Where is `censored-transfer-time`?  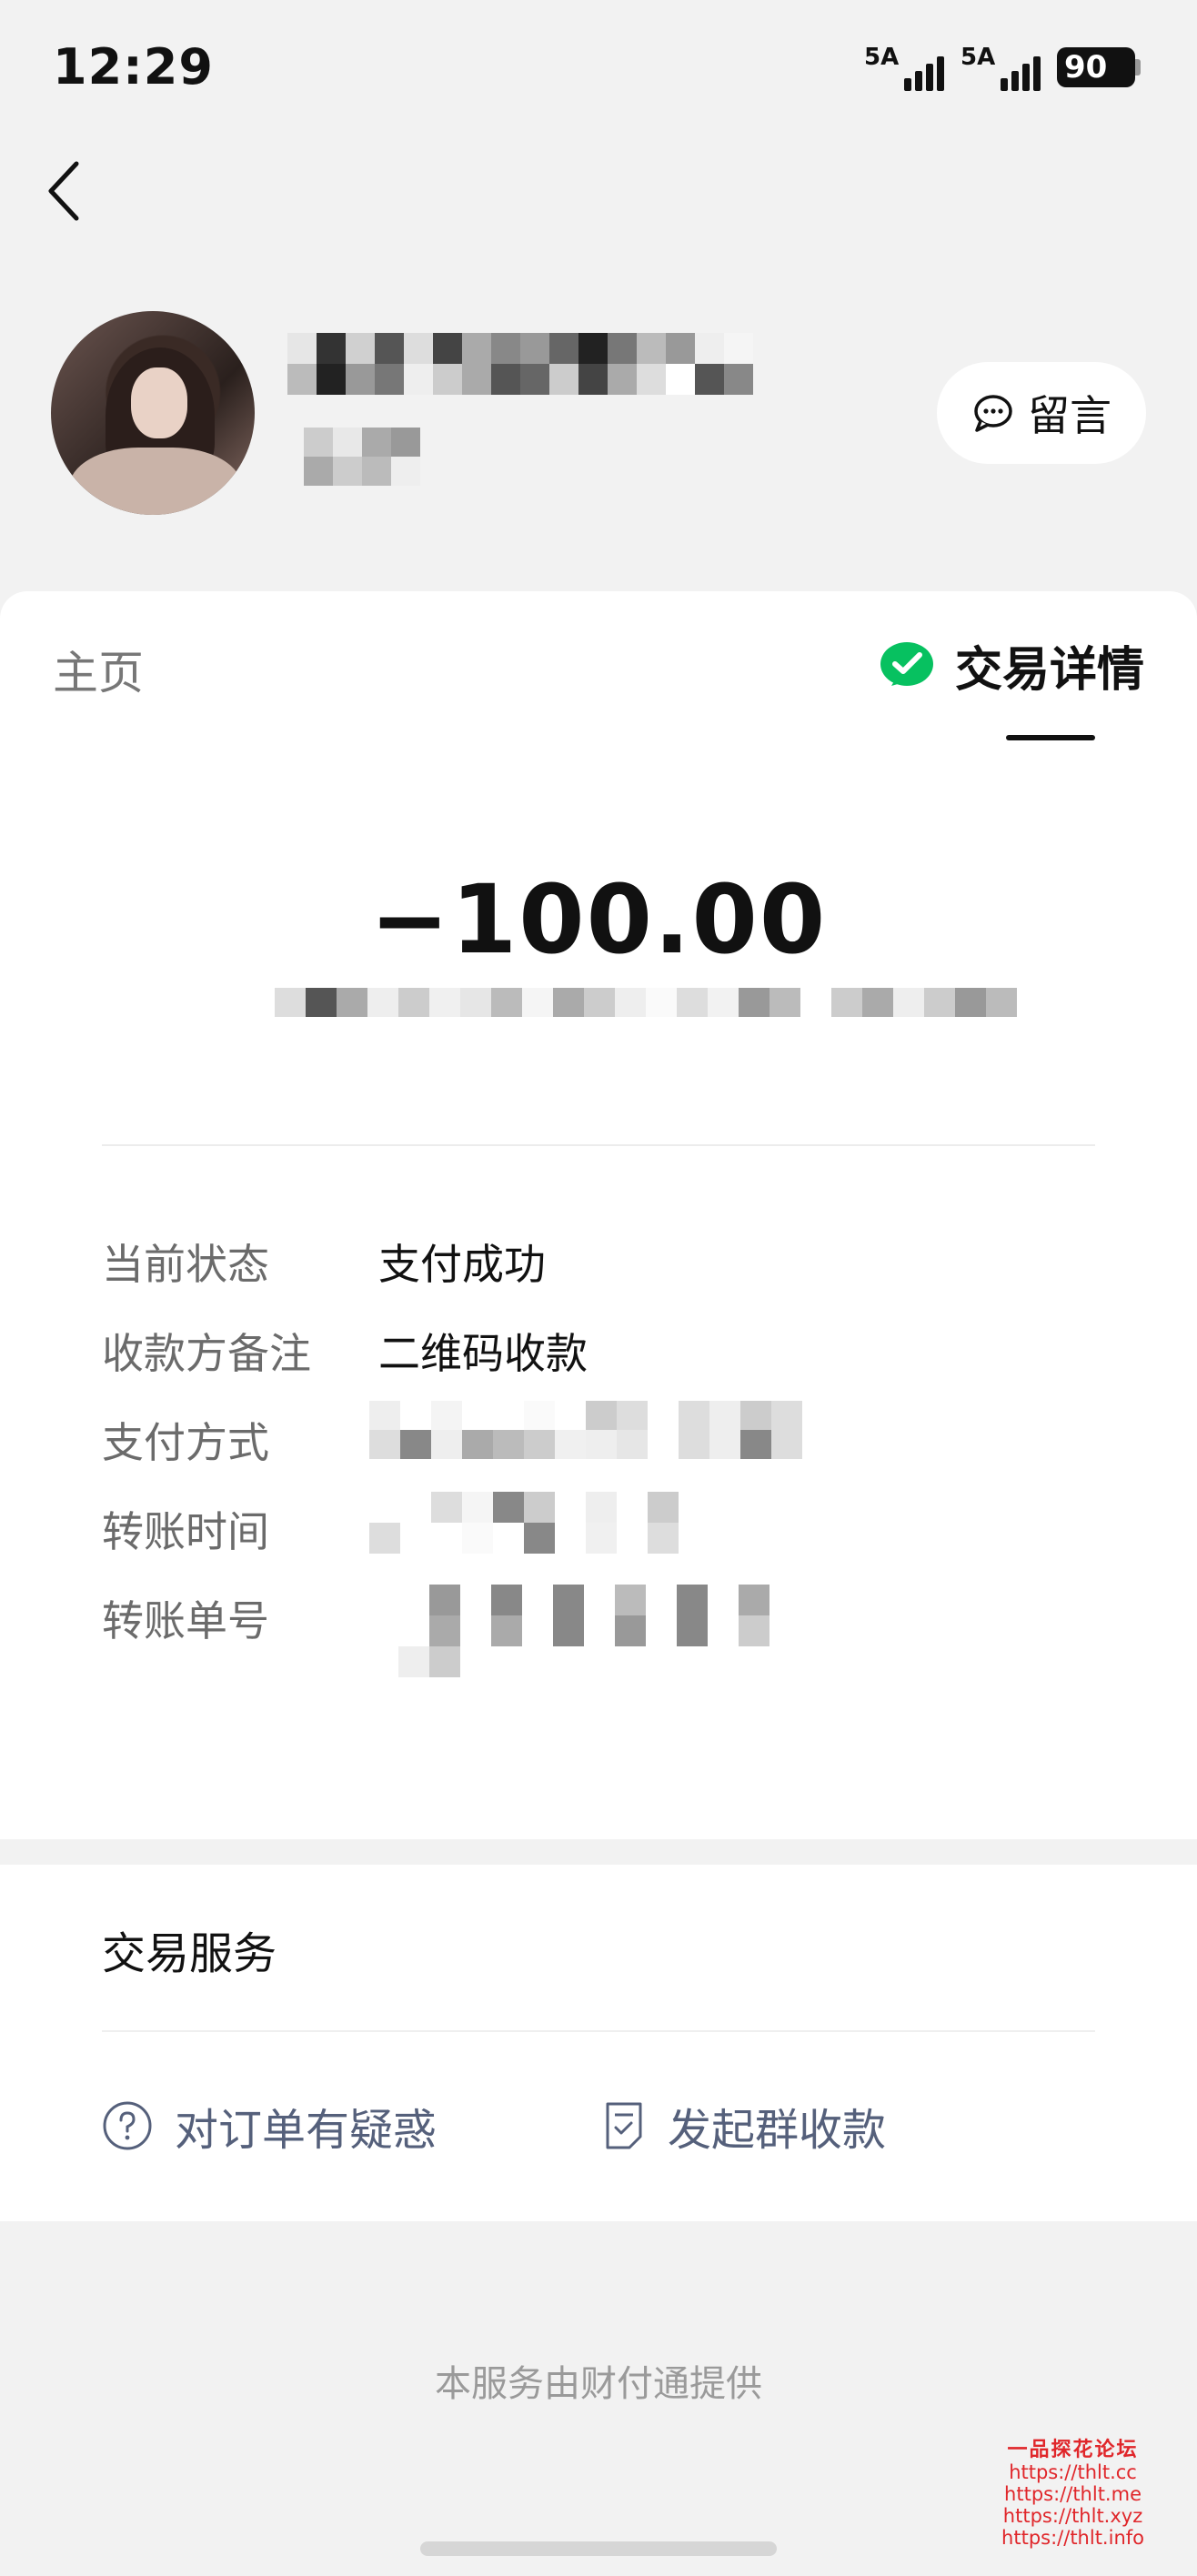
censored-transfer-time is located at coordinates (524, 1523).